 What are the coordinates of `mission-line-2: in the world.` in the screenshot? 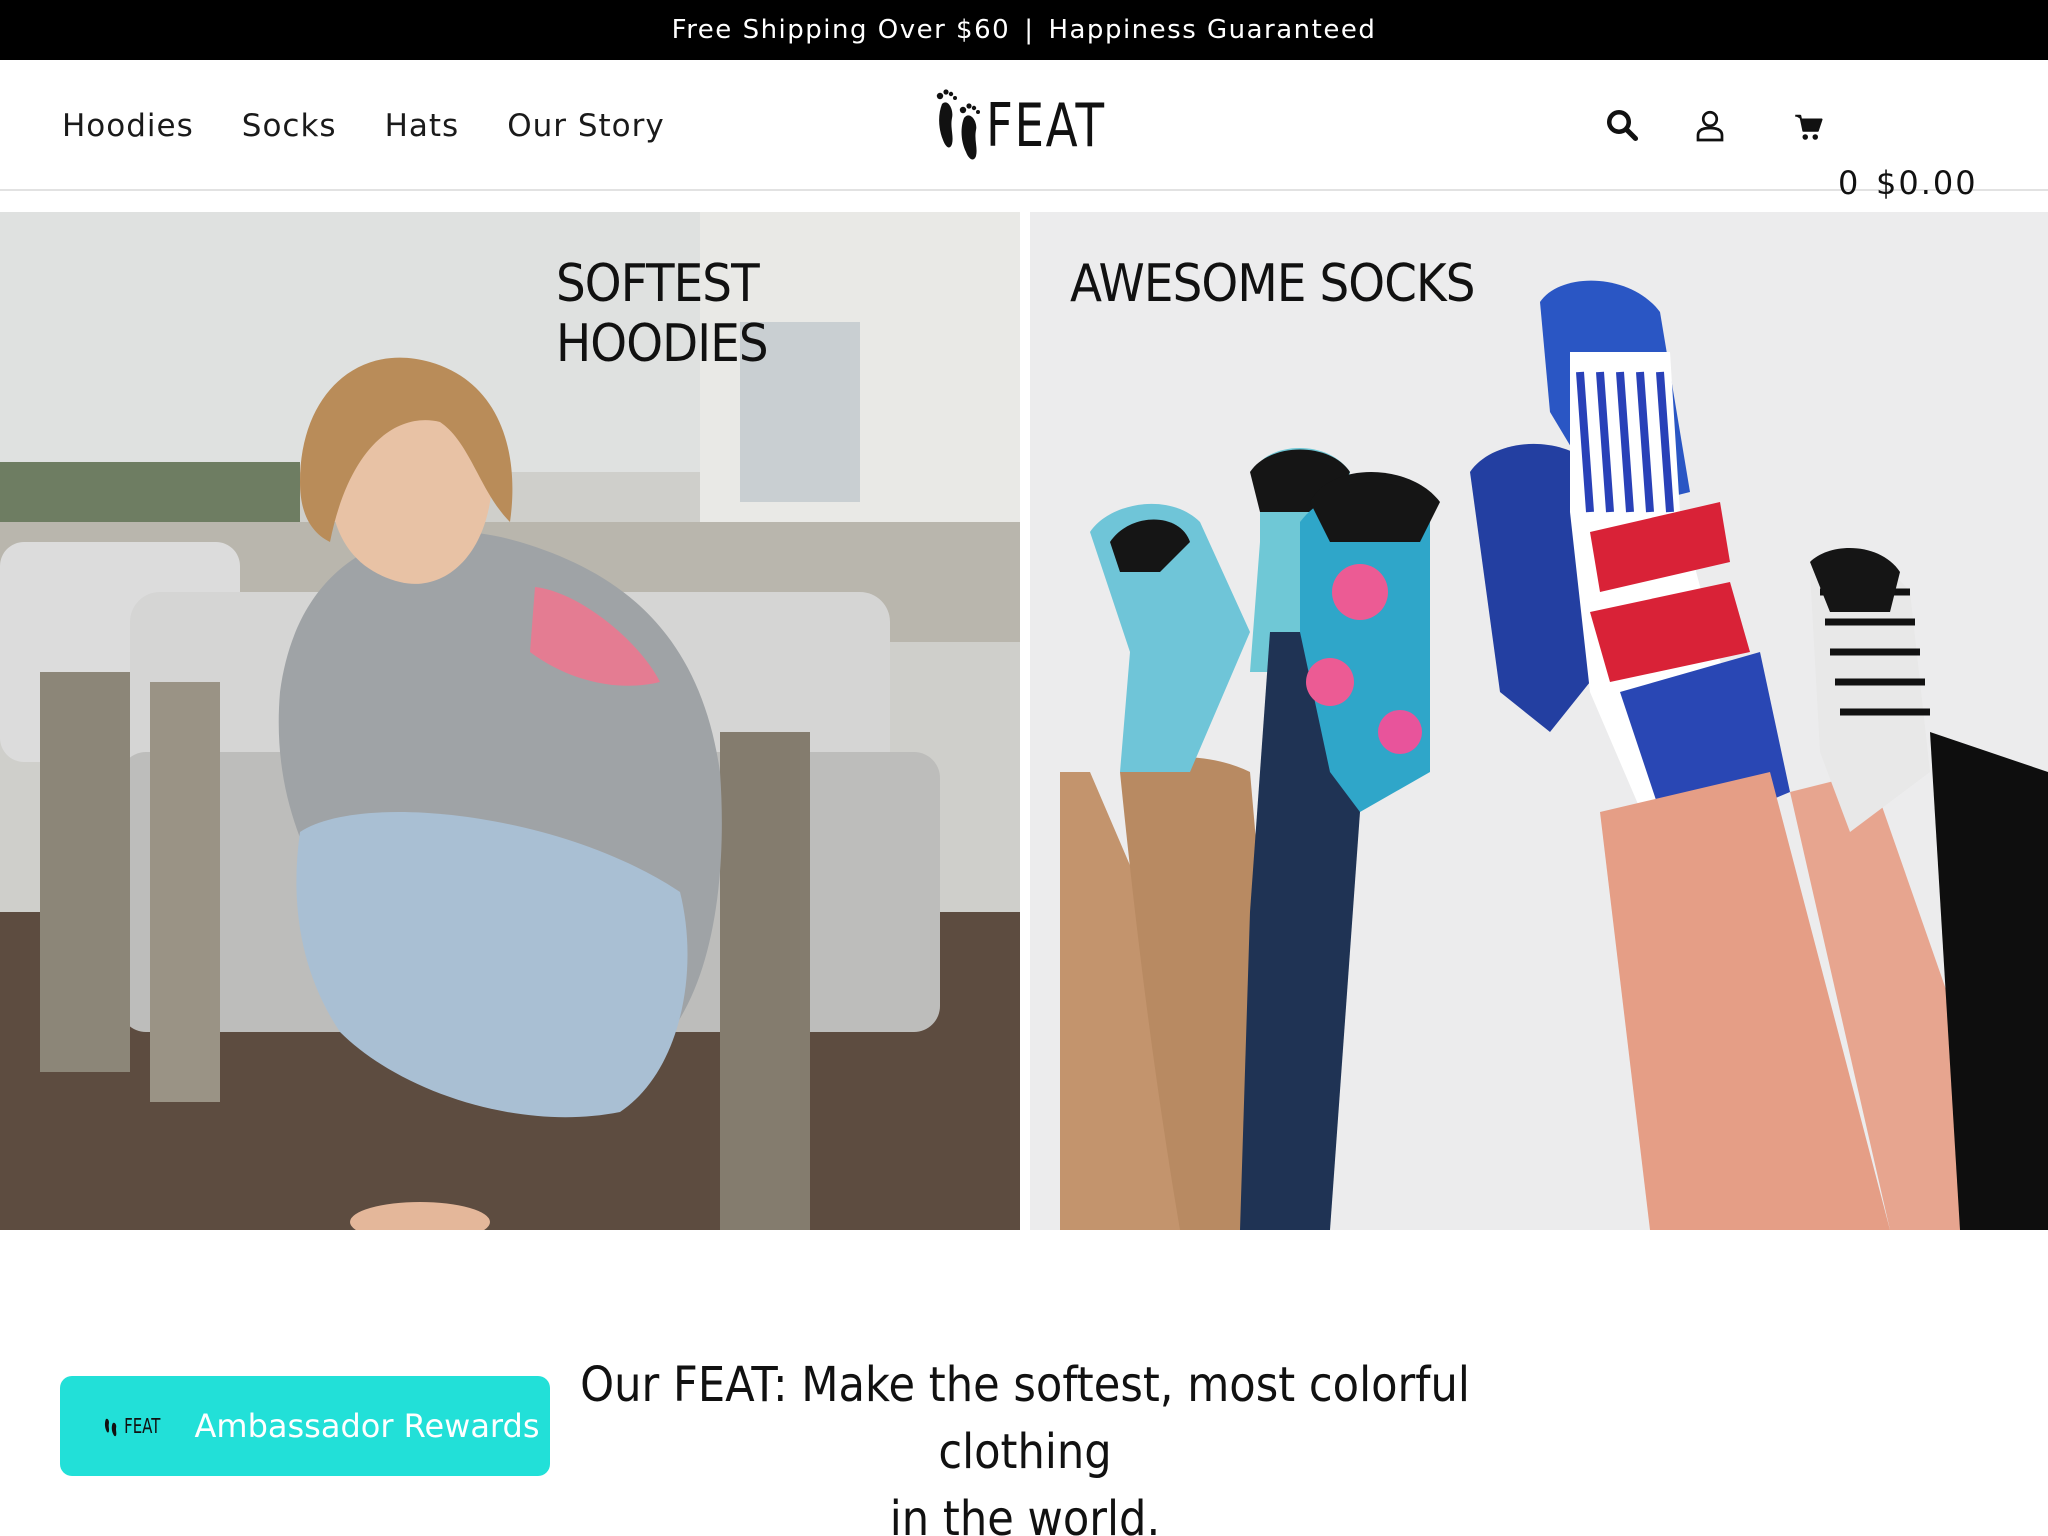 It's located at (1025, 1513).